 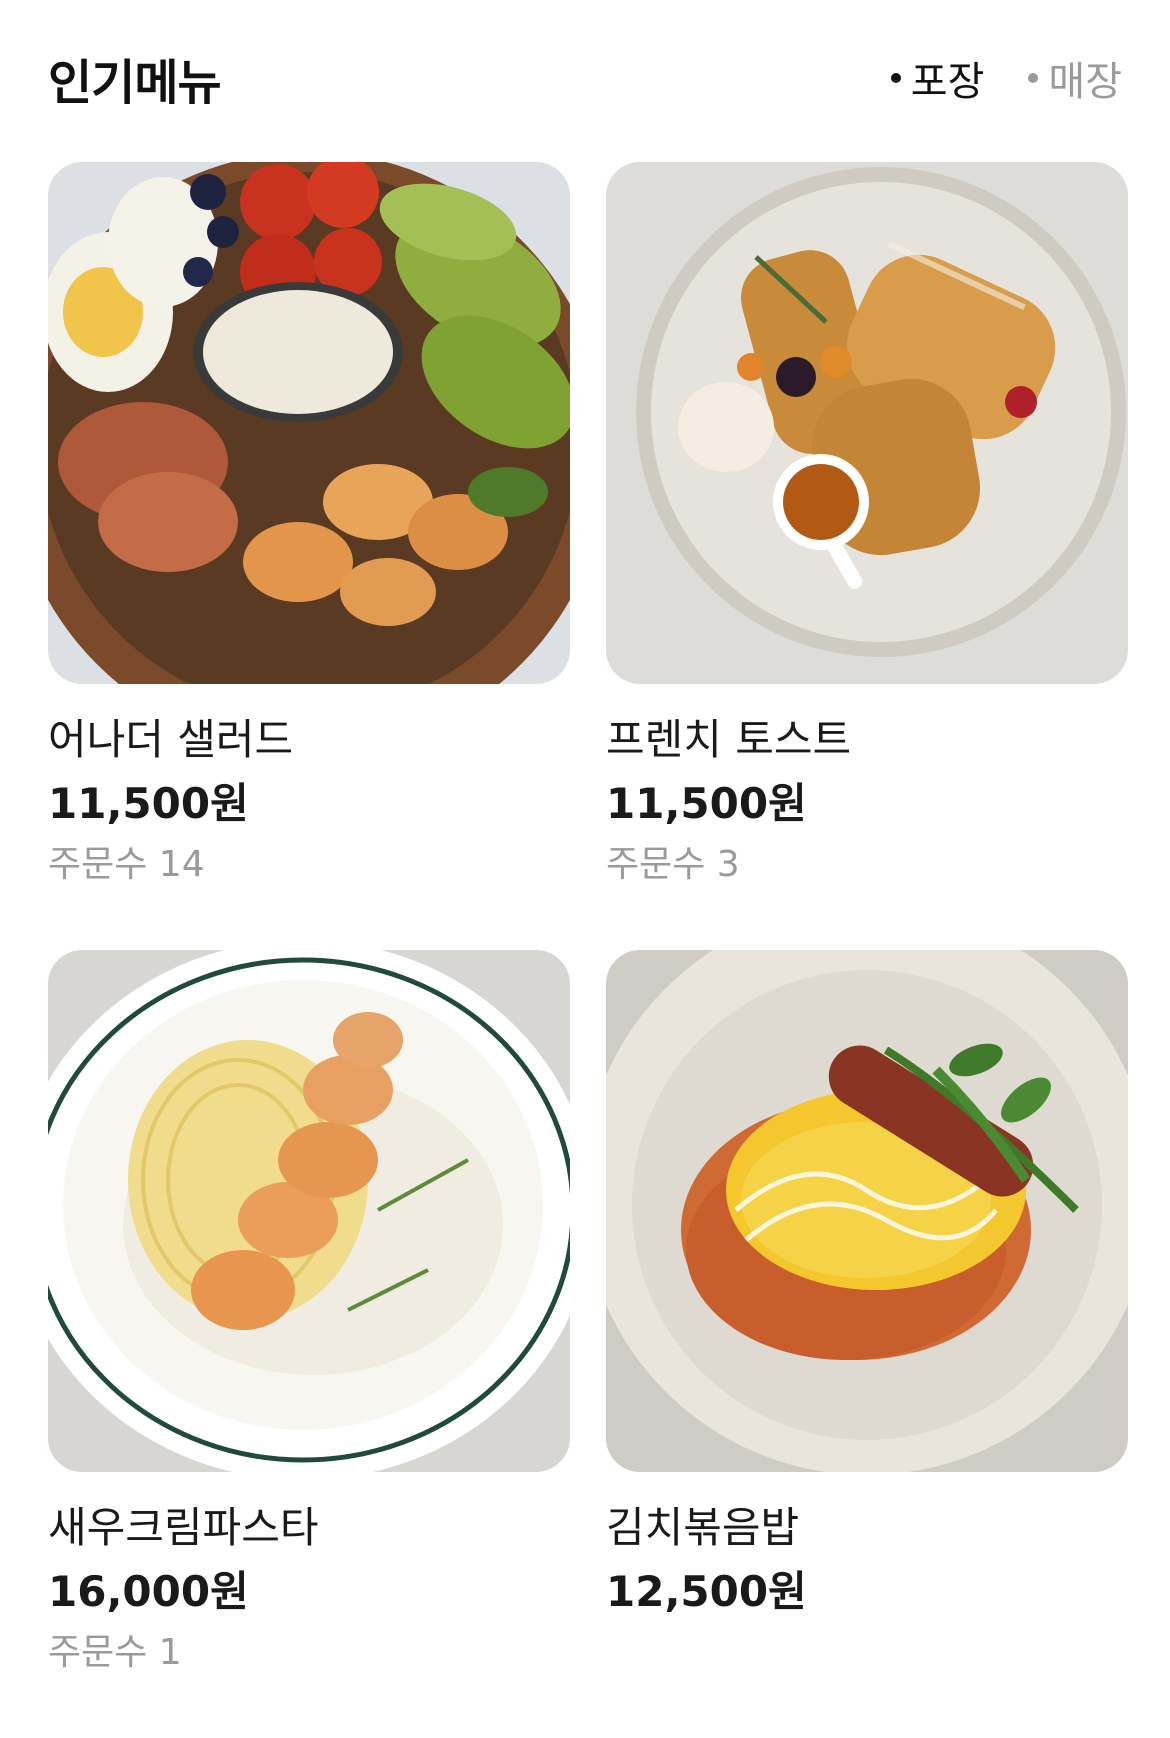 What do you see at coordinates (867, 1653) in the screenshot?
I see `menu-order-count` at bounding box center [867, 1653].